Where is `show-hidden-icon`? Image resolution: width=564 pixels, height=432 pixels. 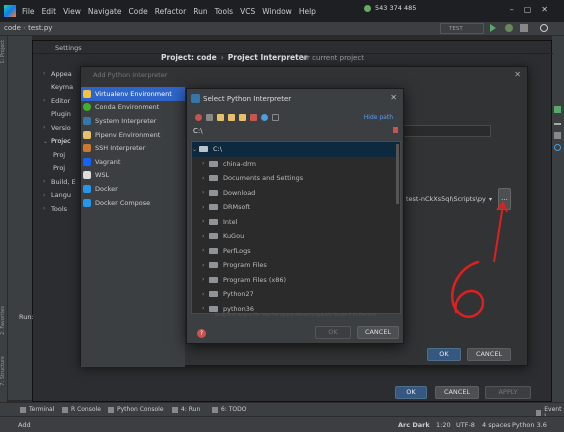 show-hidden-icon is located at coordinates (275, 117).